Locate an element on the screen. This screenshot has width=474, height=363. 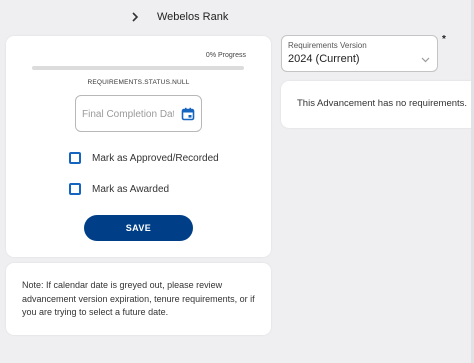
chevron-right-icon is located at coordinates (135, 17).